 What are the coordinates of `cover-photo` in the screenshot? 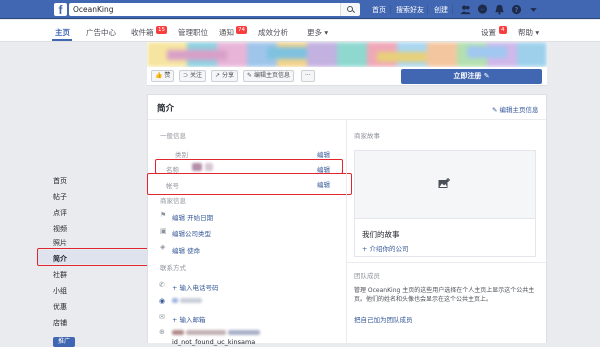 It's located at (347, 54).